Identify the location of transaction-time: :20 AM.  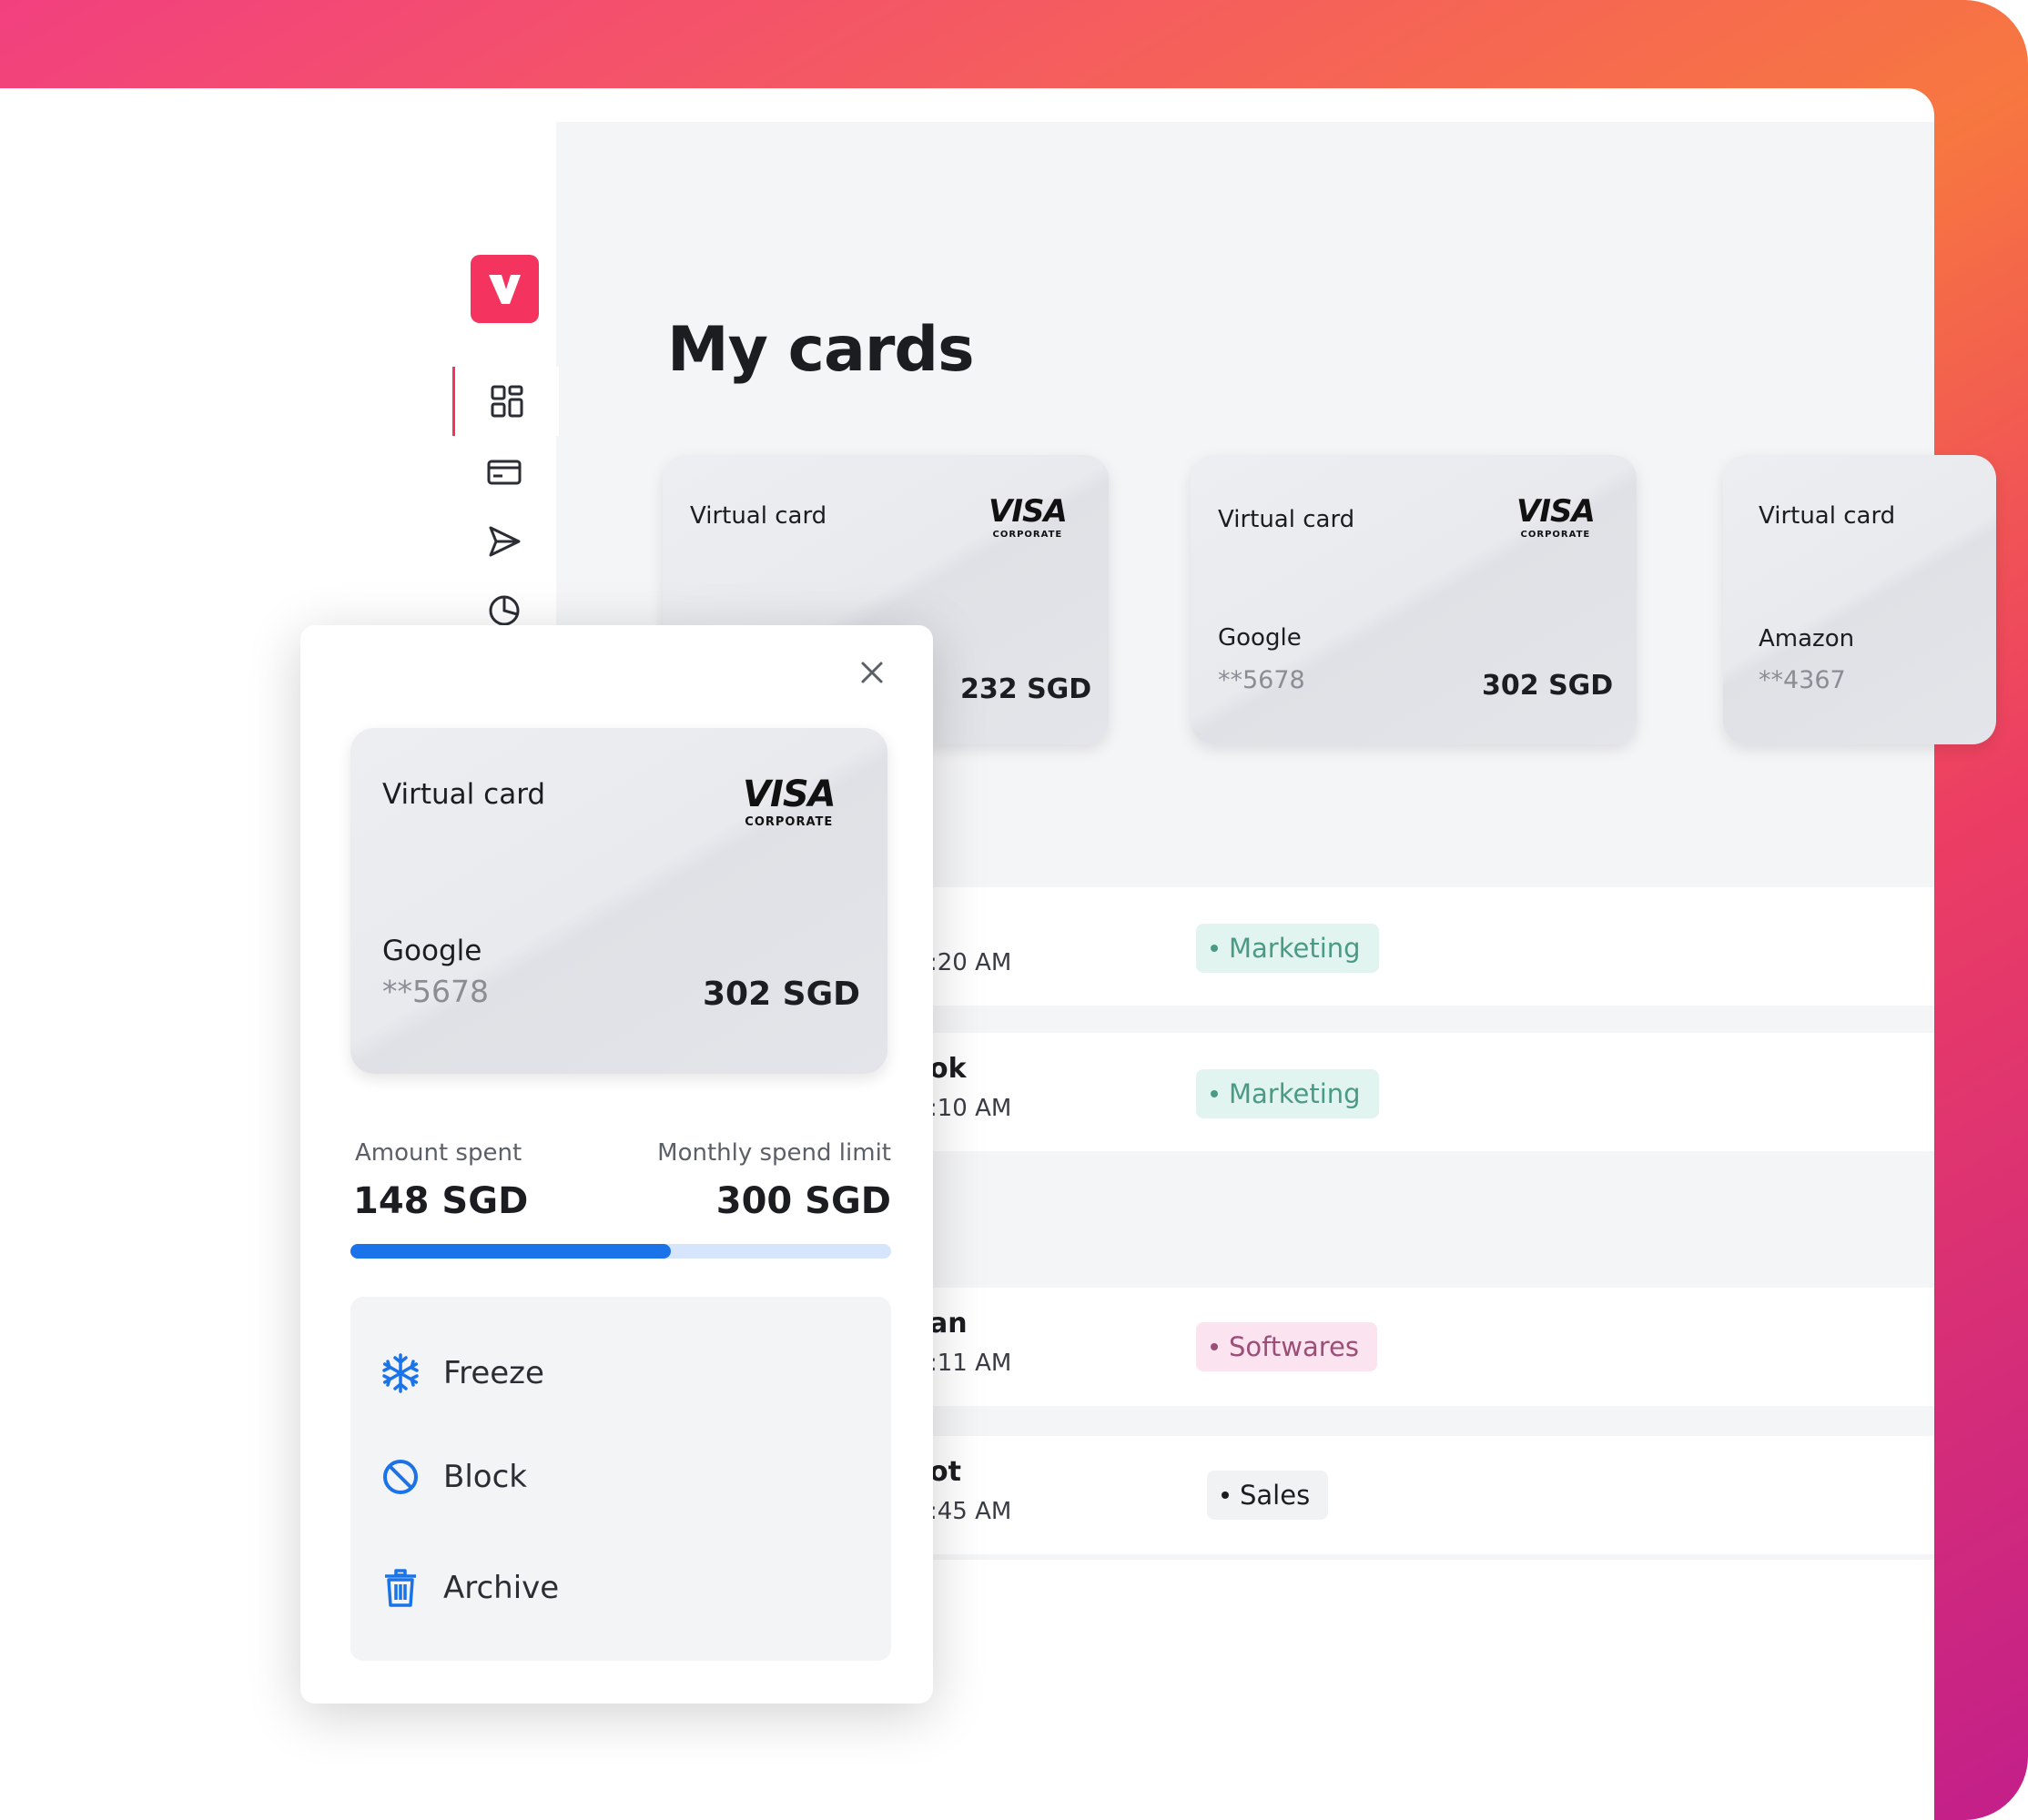
(971, 963).